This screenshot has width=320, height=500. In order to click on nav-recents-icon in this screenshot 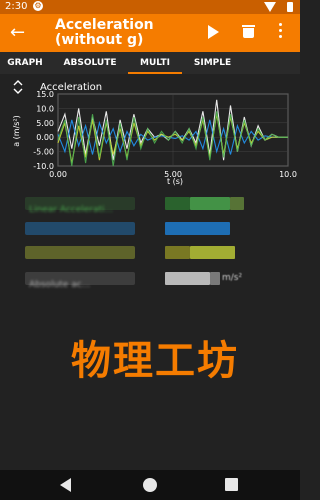, I will do `click(231, 484)`.